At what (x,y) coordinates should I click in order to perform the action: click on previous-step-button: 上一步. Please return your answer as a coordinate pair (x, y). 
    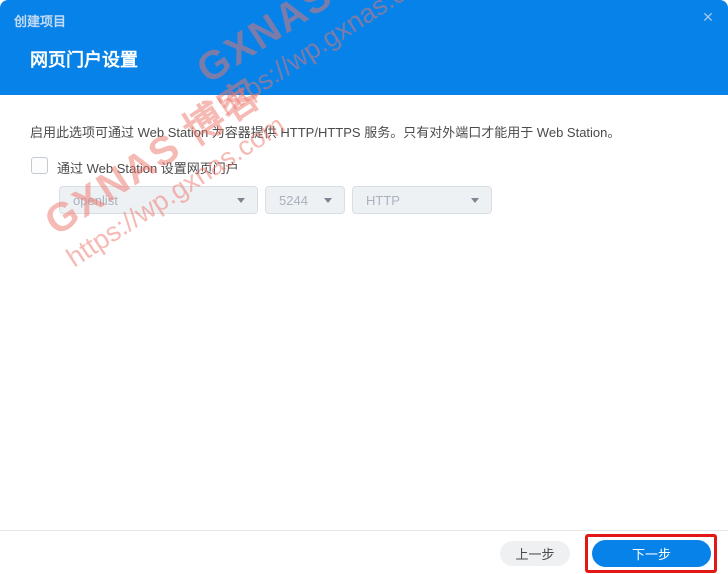
    Looking at the image, I should click on (535, 553).